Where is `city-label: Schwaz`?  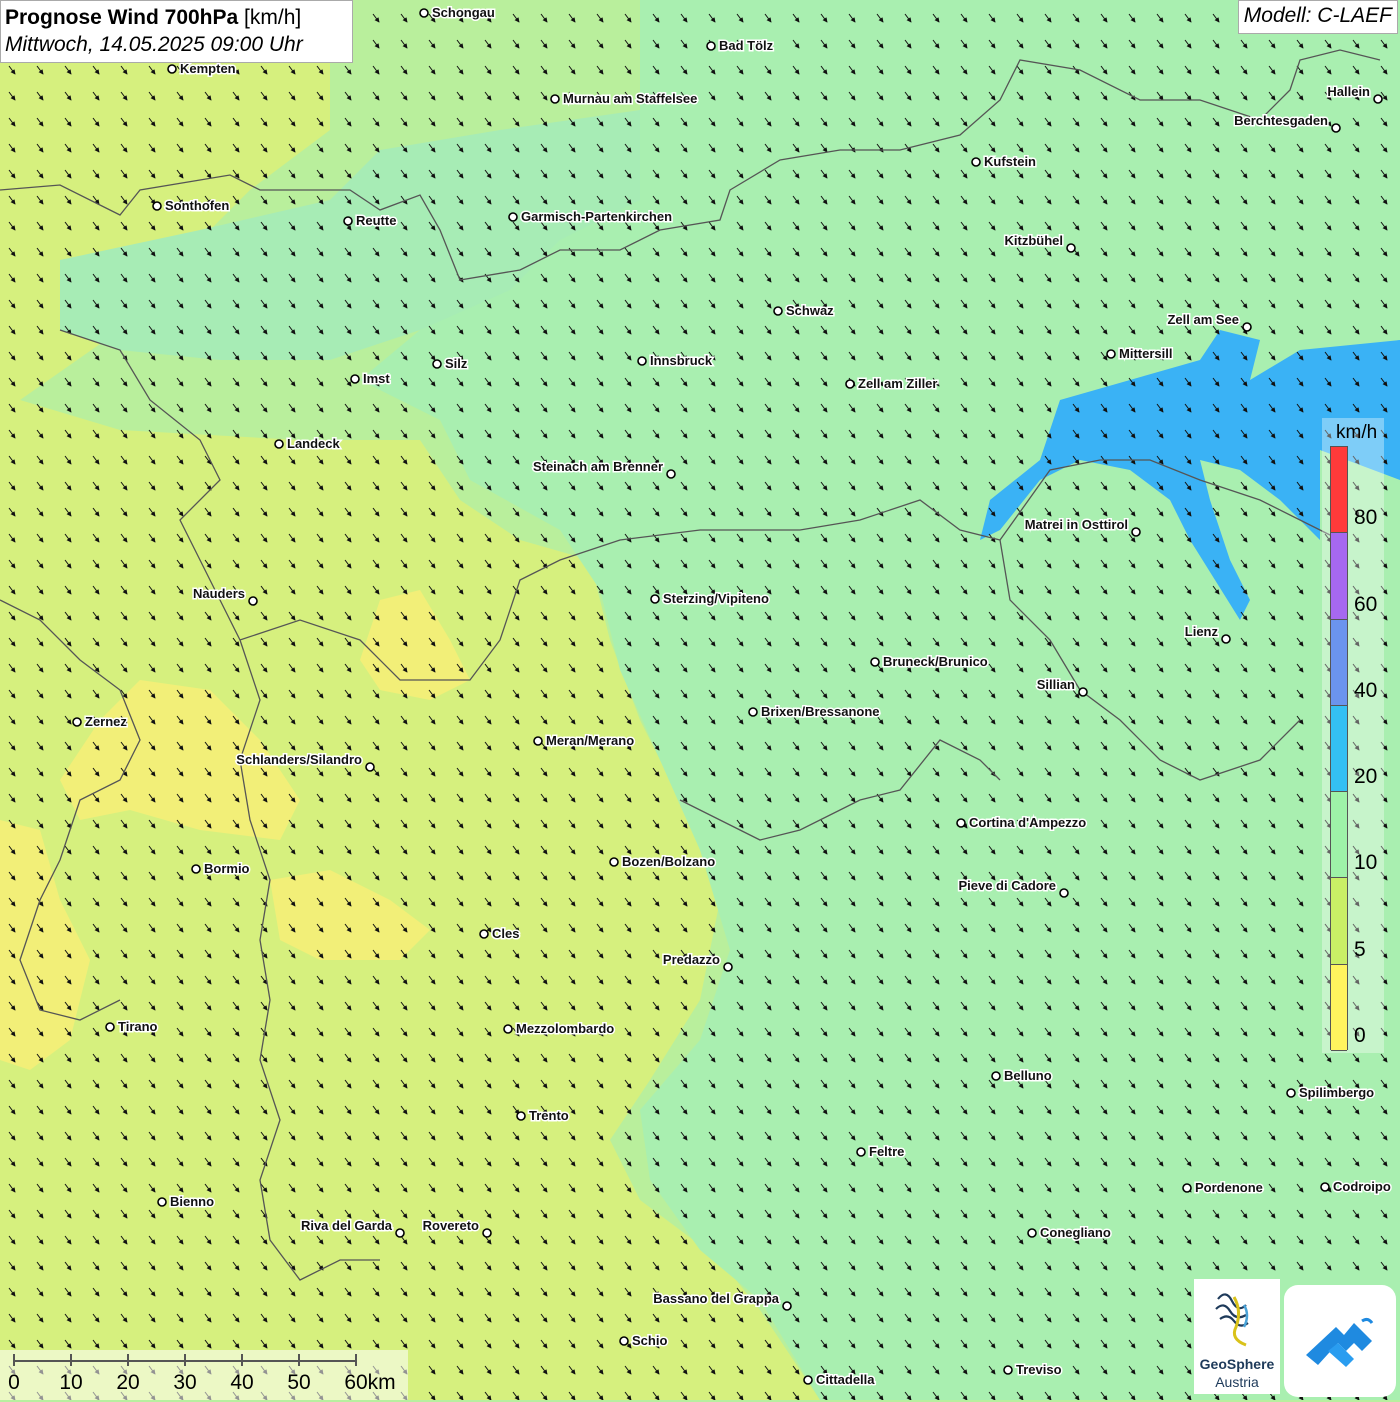
city-label: Schwaz is located at coordinates (810, 310).